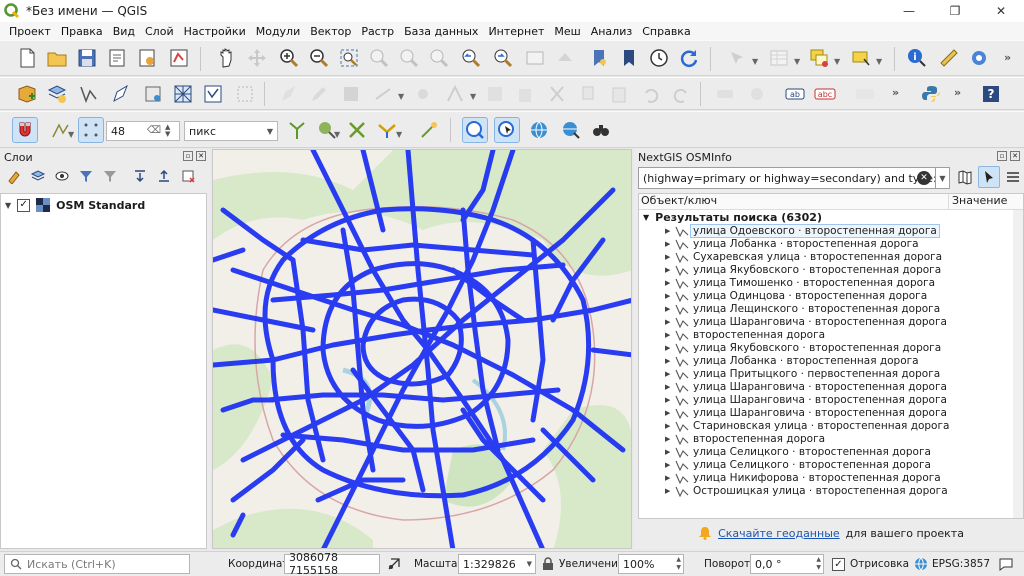 This screenshot has height=576, width=1024. Describe the element at coordinates (117, 58) in the screenshot. I see `print-layout-icon` at that location.